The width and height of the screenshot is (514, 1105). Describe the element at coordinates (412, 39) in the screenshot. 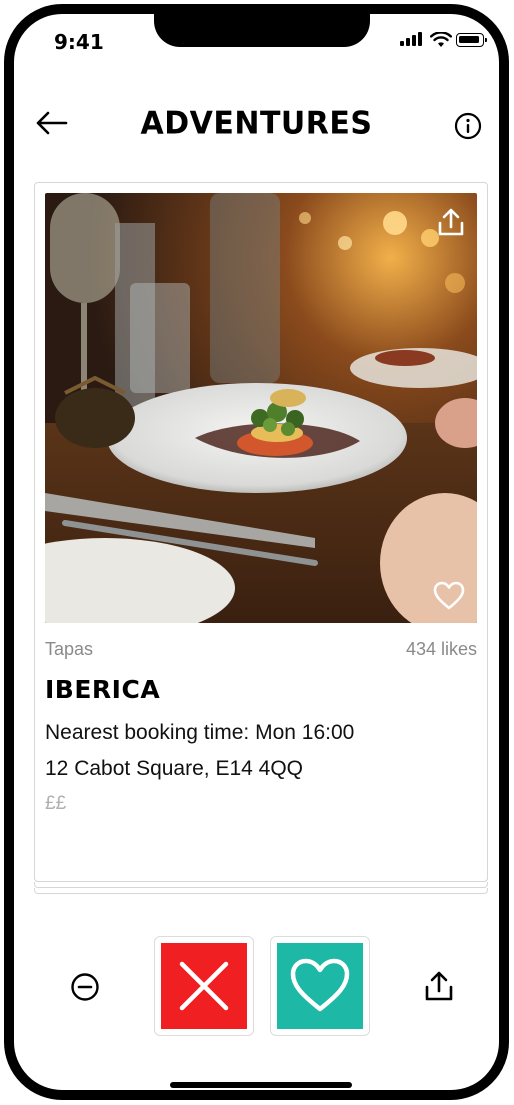

I see `signal-icon` at that location.